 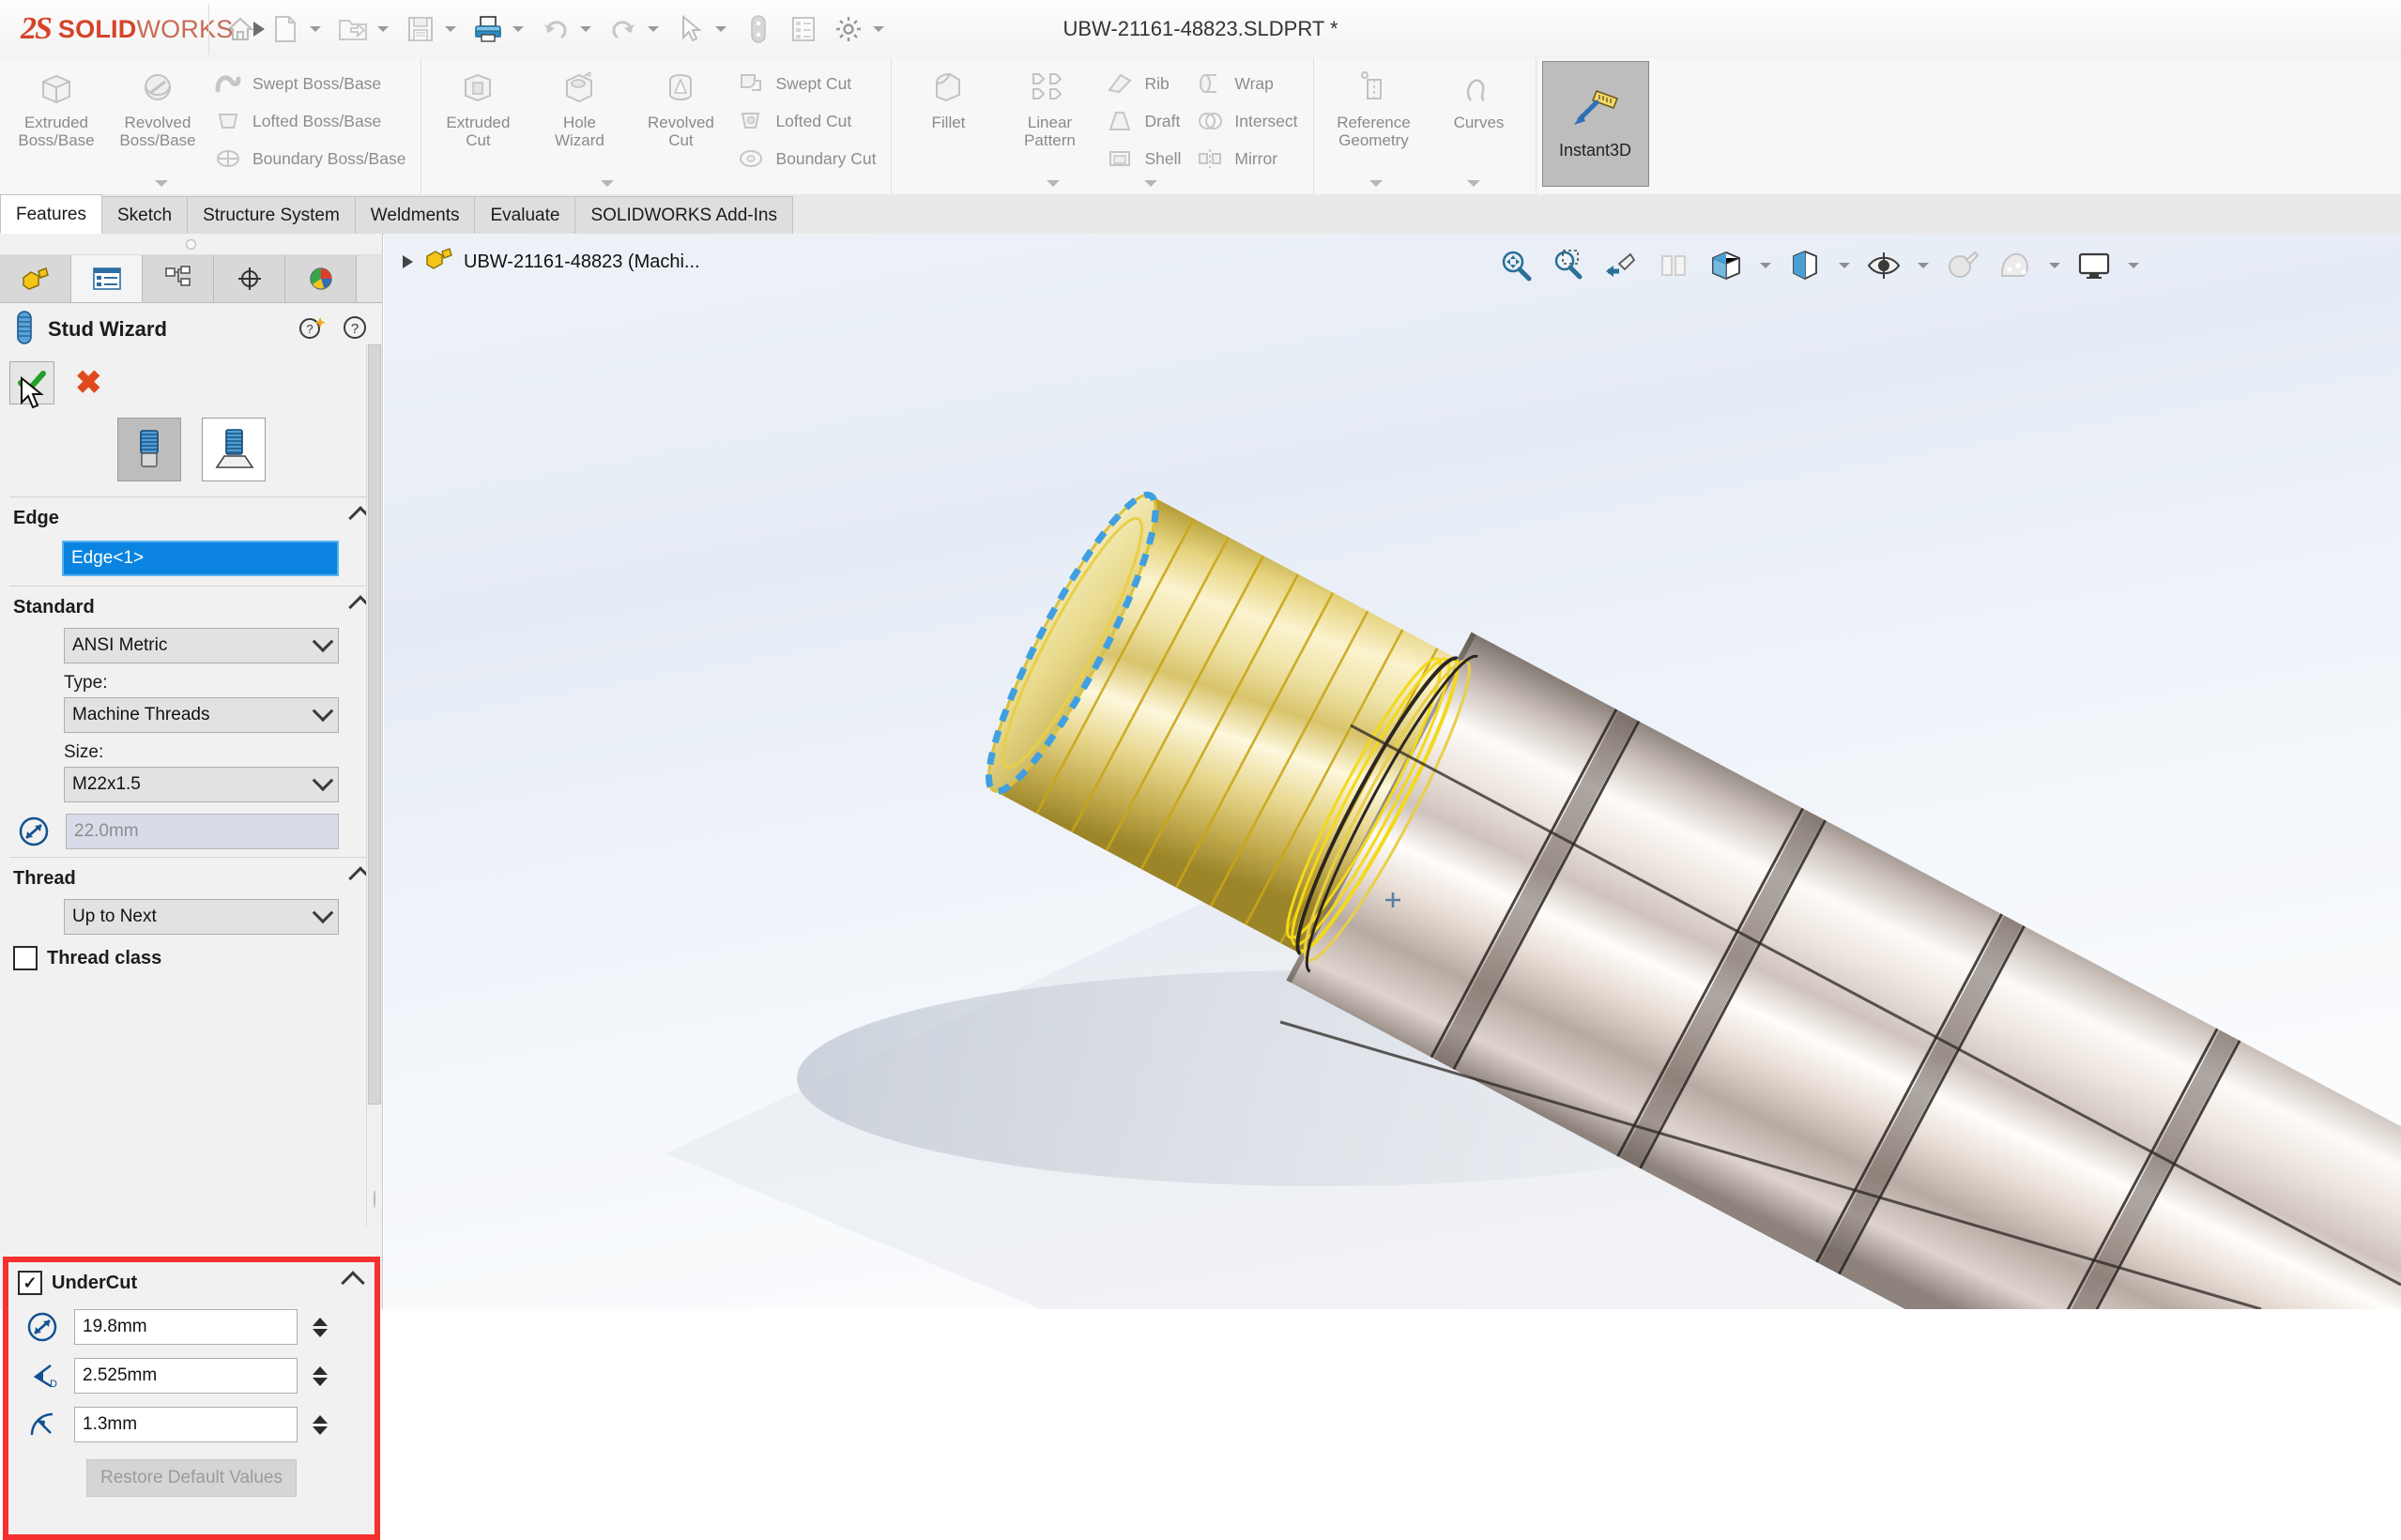 What do you see at coordinates (654, 29) in the screenshot?
I see `redo-dropdown-caret-icon` at bounding box center [654, 29].